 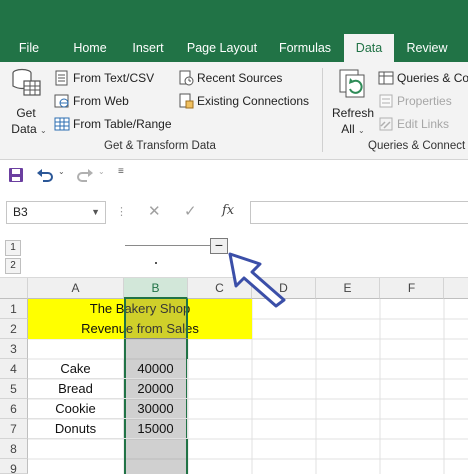 What do you see at coordinates (14, 466) in the screenshot?
I see `row-header-9: 9` at bounding box center [14, 466].